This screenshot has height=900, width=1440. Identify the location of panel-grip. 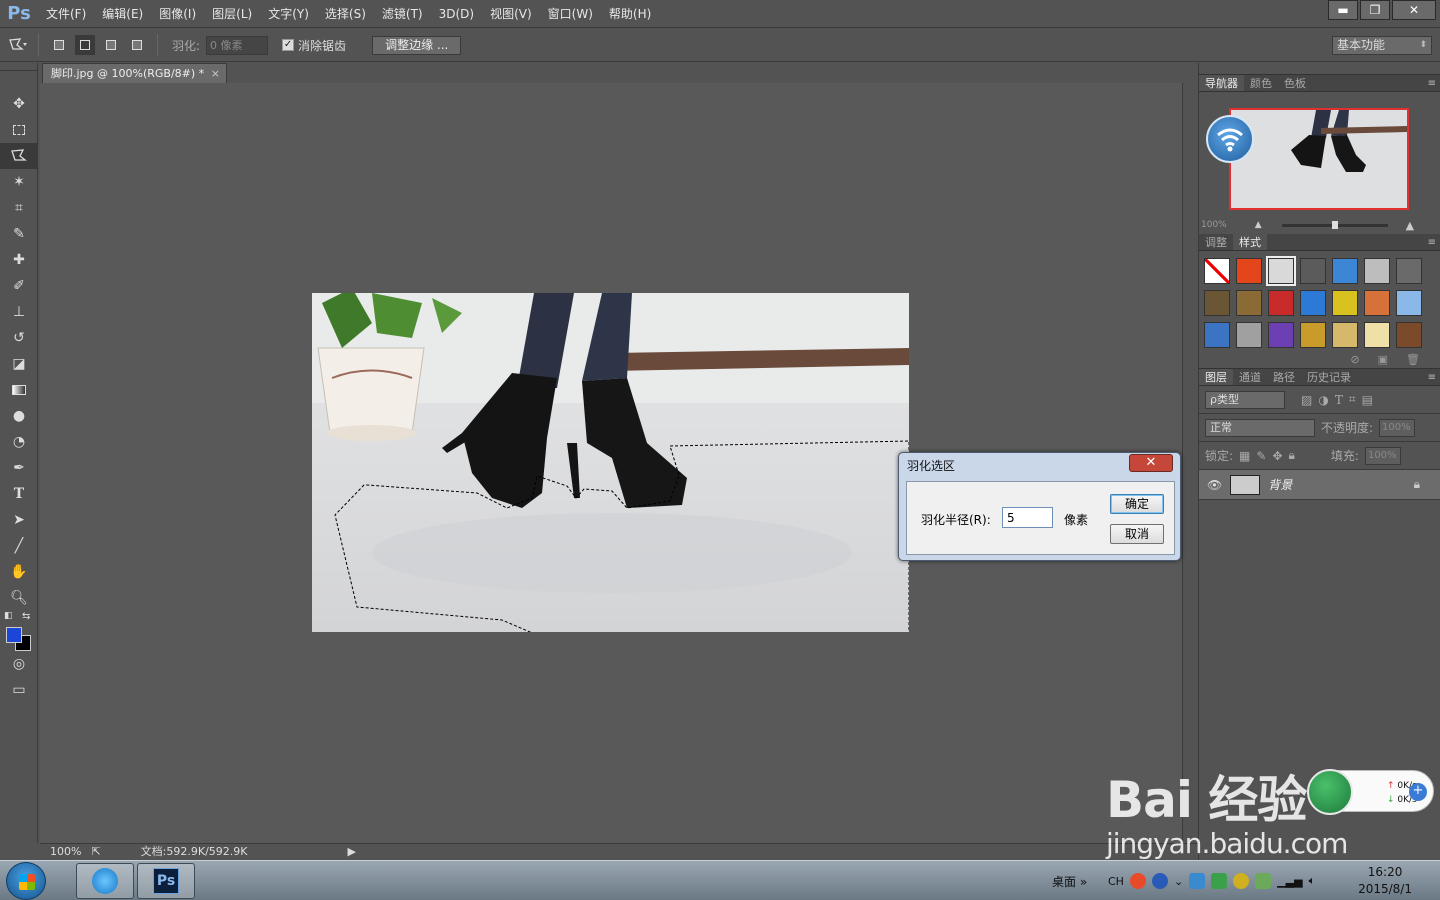
(1319, 69).